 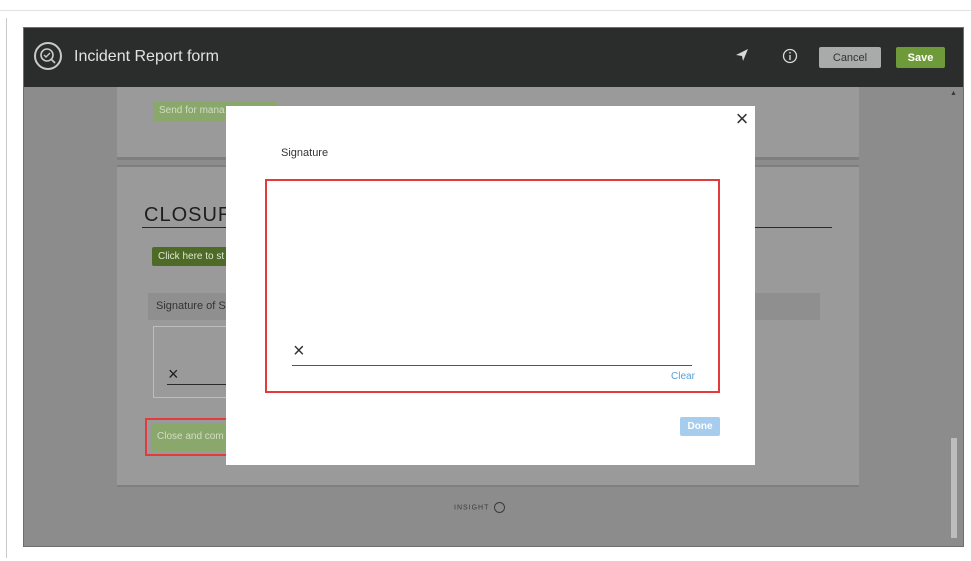 I want to click on clear-signature-link: Clear, so click(x=683, y=376).